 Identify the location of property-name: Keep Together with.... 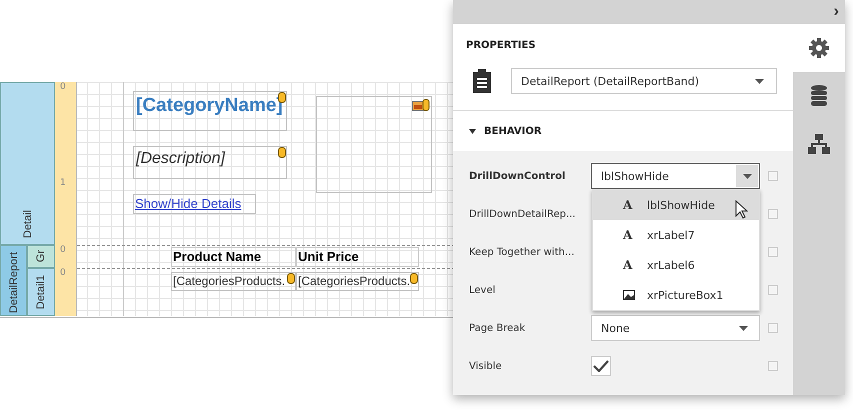
(522, 252).